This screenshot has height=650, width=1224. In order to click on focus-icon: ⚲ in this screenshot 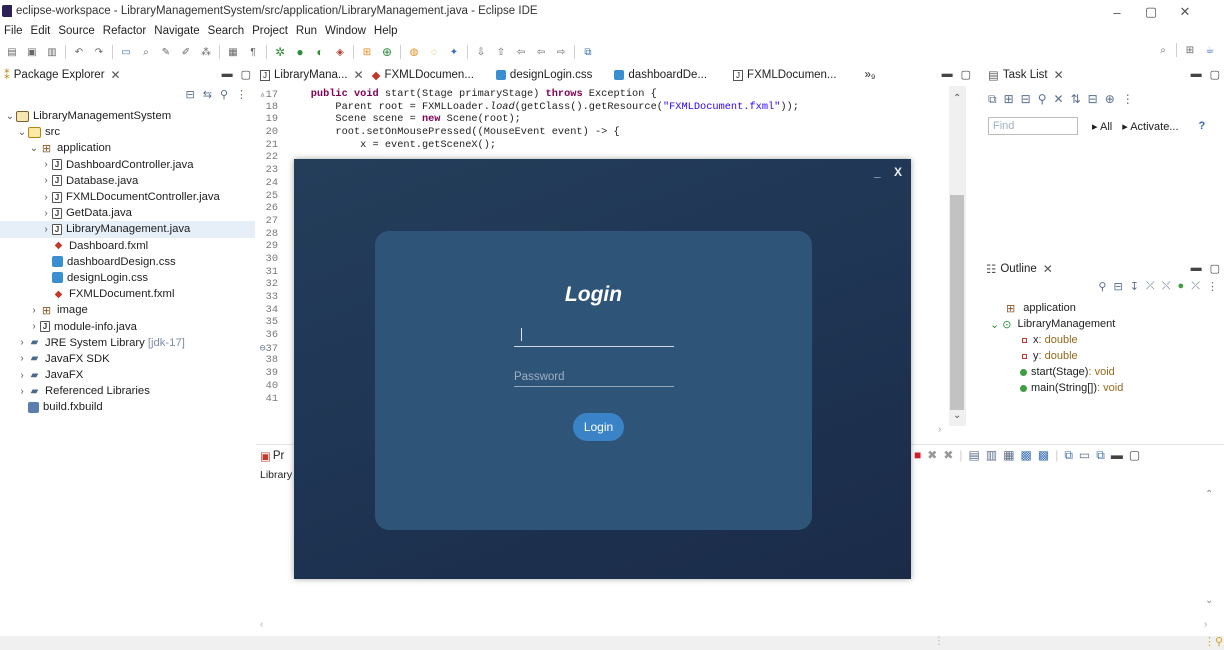, I will do `click(1042, 99)`.